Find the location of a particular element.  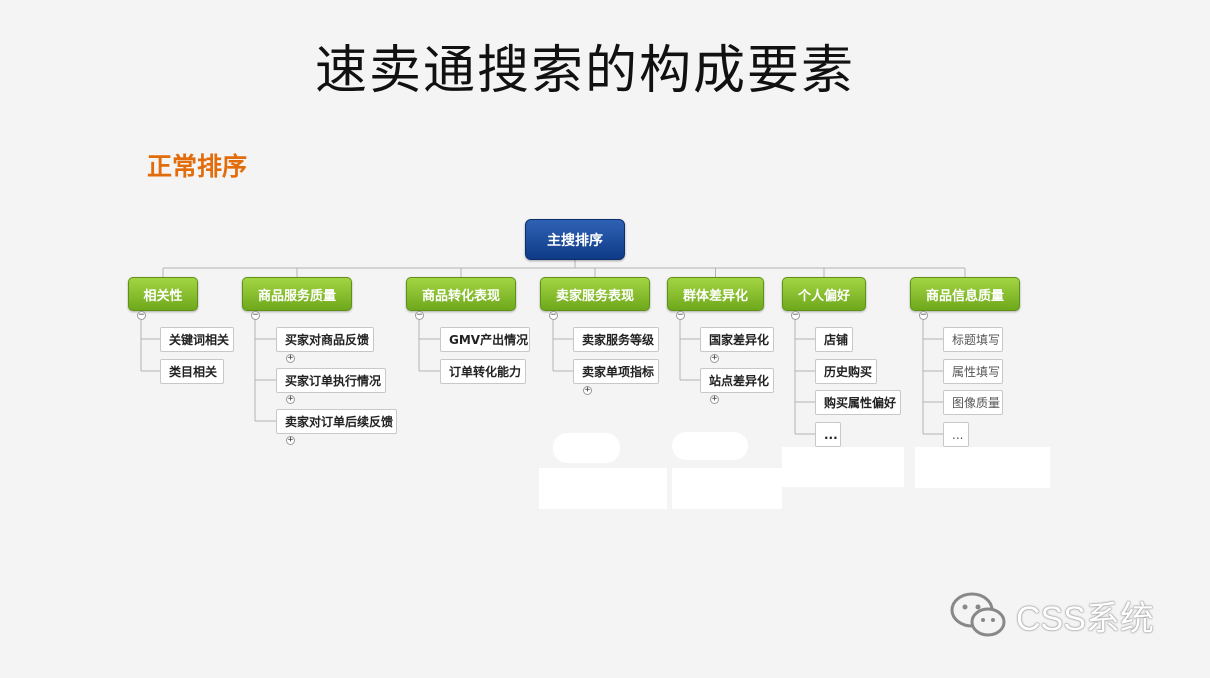

leaf-node: 属性填写 is located at coordinates (973, 371).